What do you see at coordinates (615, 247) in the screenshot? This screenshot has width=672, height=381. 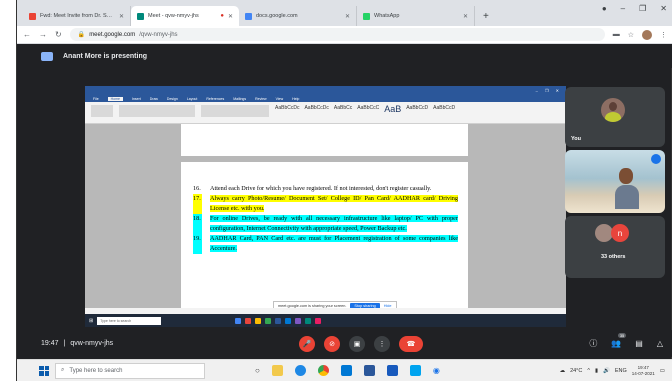 I see `others-tile: n 33 others` at bounding box center [615, 247].